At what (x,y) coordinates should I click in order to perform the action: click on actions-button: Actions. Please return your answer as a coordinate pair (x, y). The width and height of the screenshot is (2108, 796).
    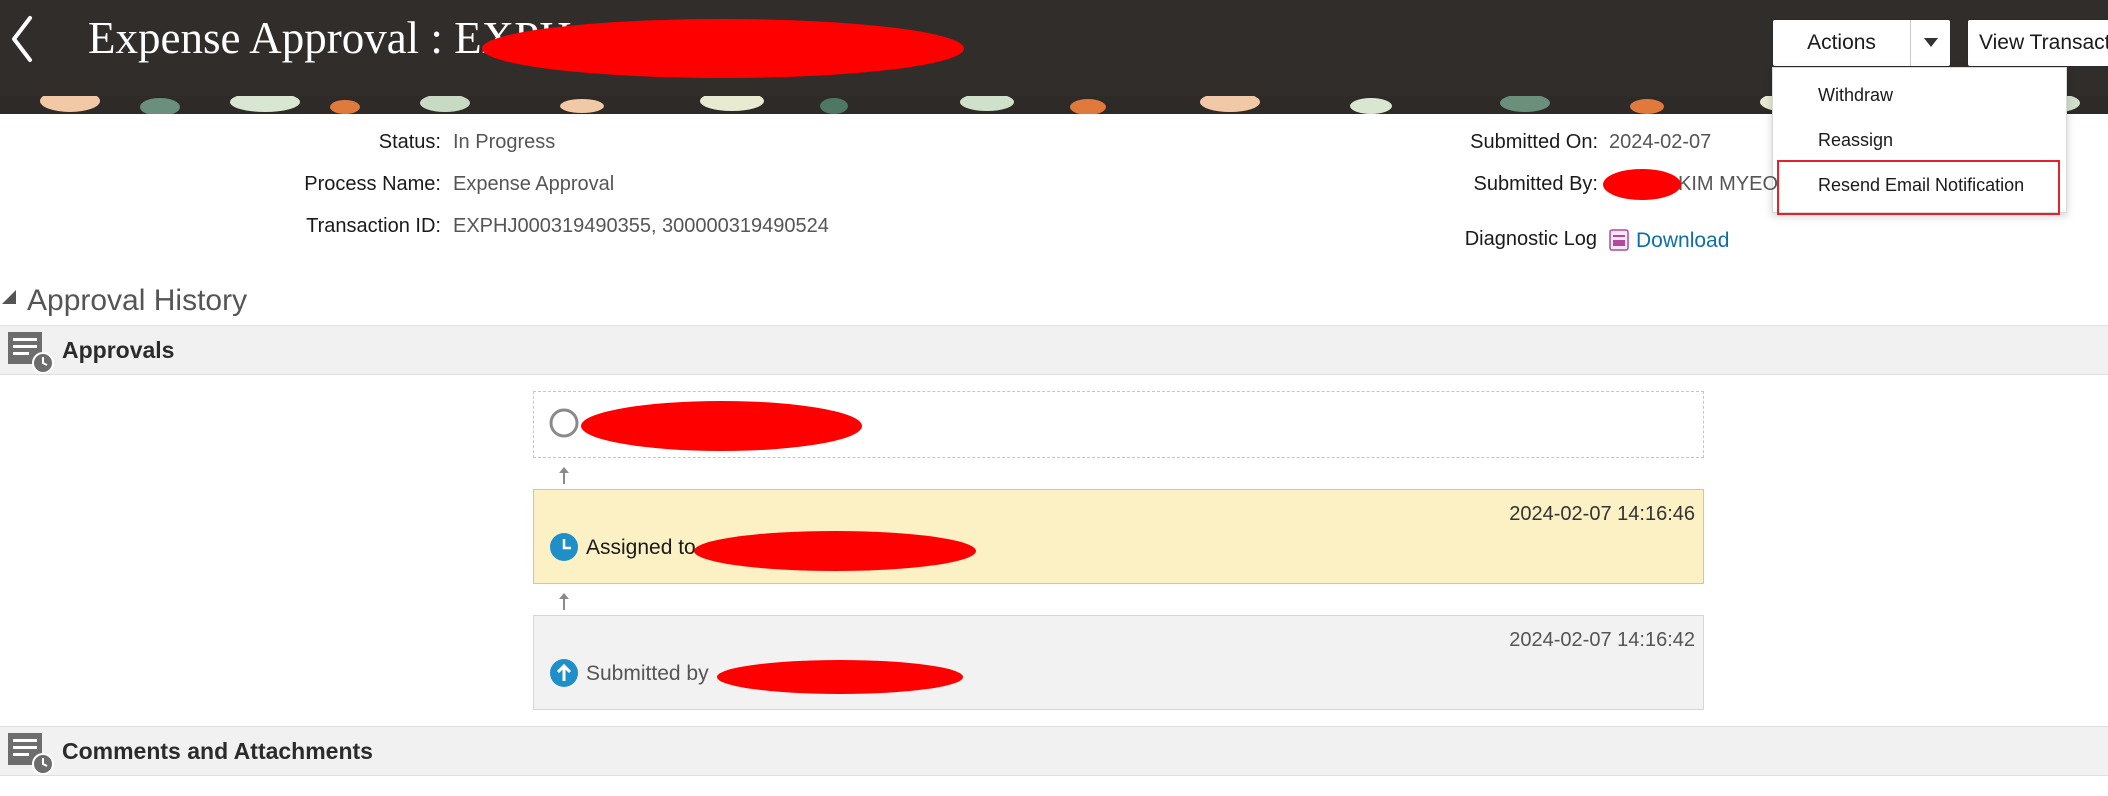
    Looking at the image, I should click on (1861, 43).